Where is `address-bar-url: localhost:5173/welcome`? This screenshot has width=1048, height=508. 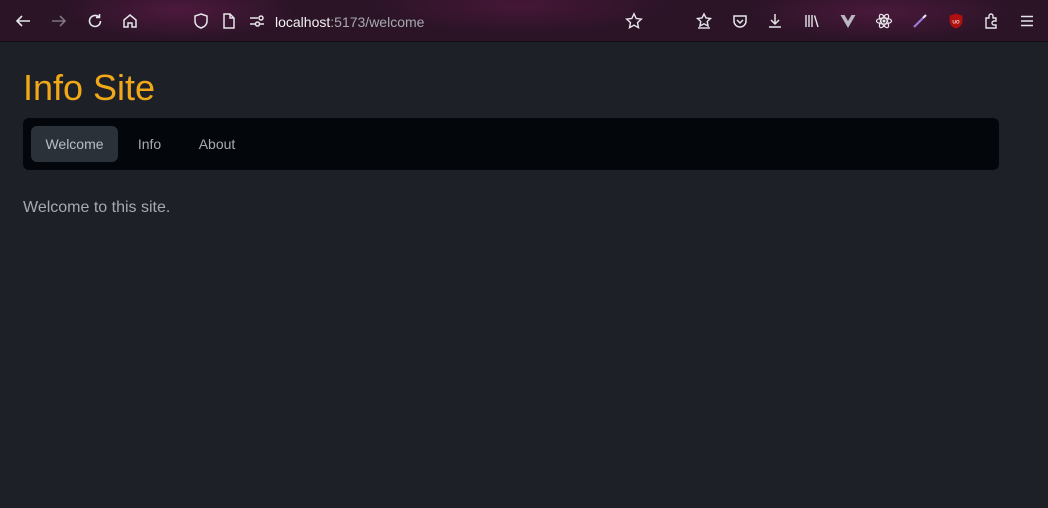
address-bar-url: localhost:5173/welcome is located at coordinates (349, 22).